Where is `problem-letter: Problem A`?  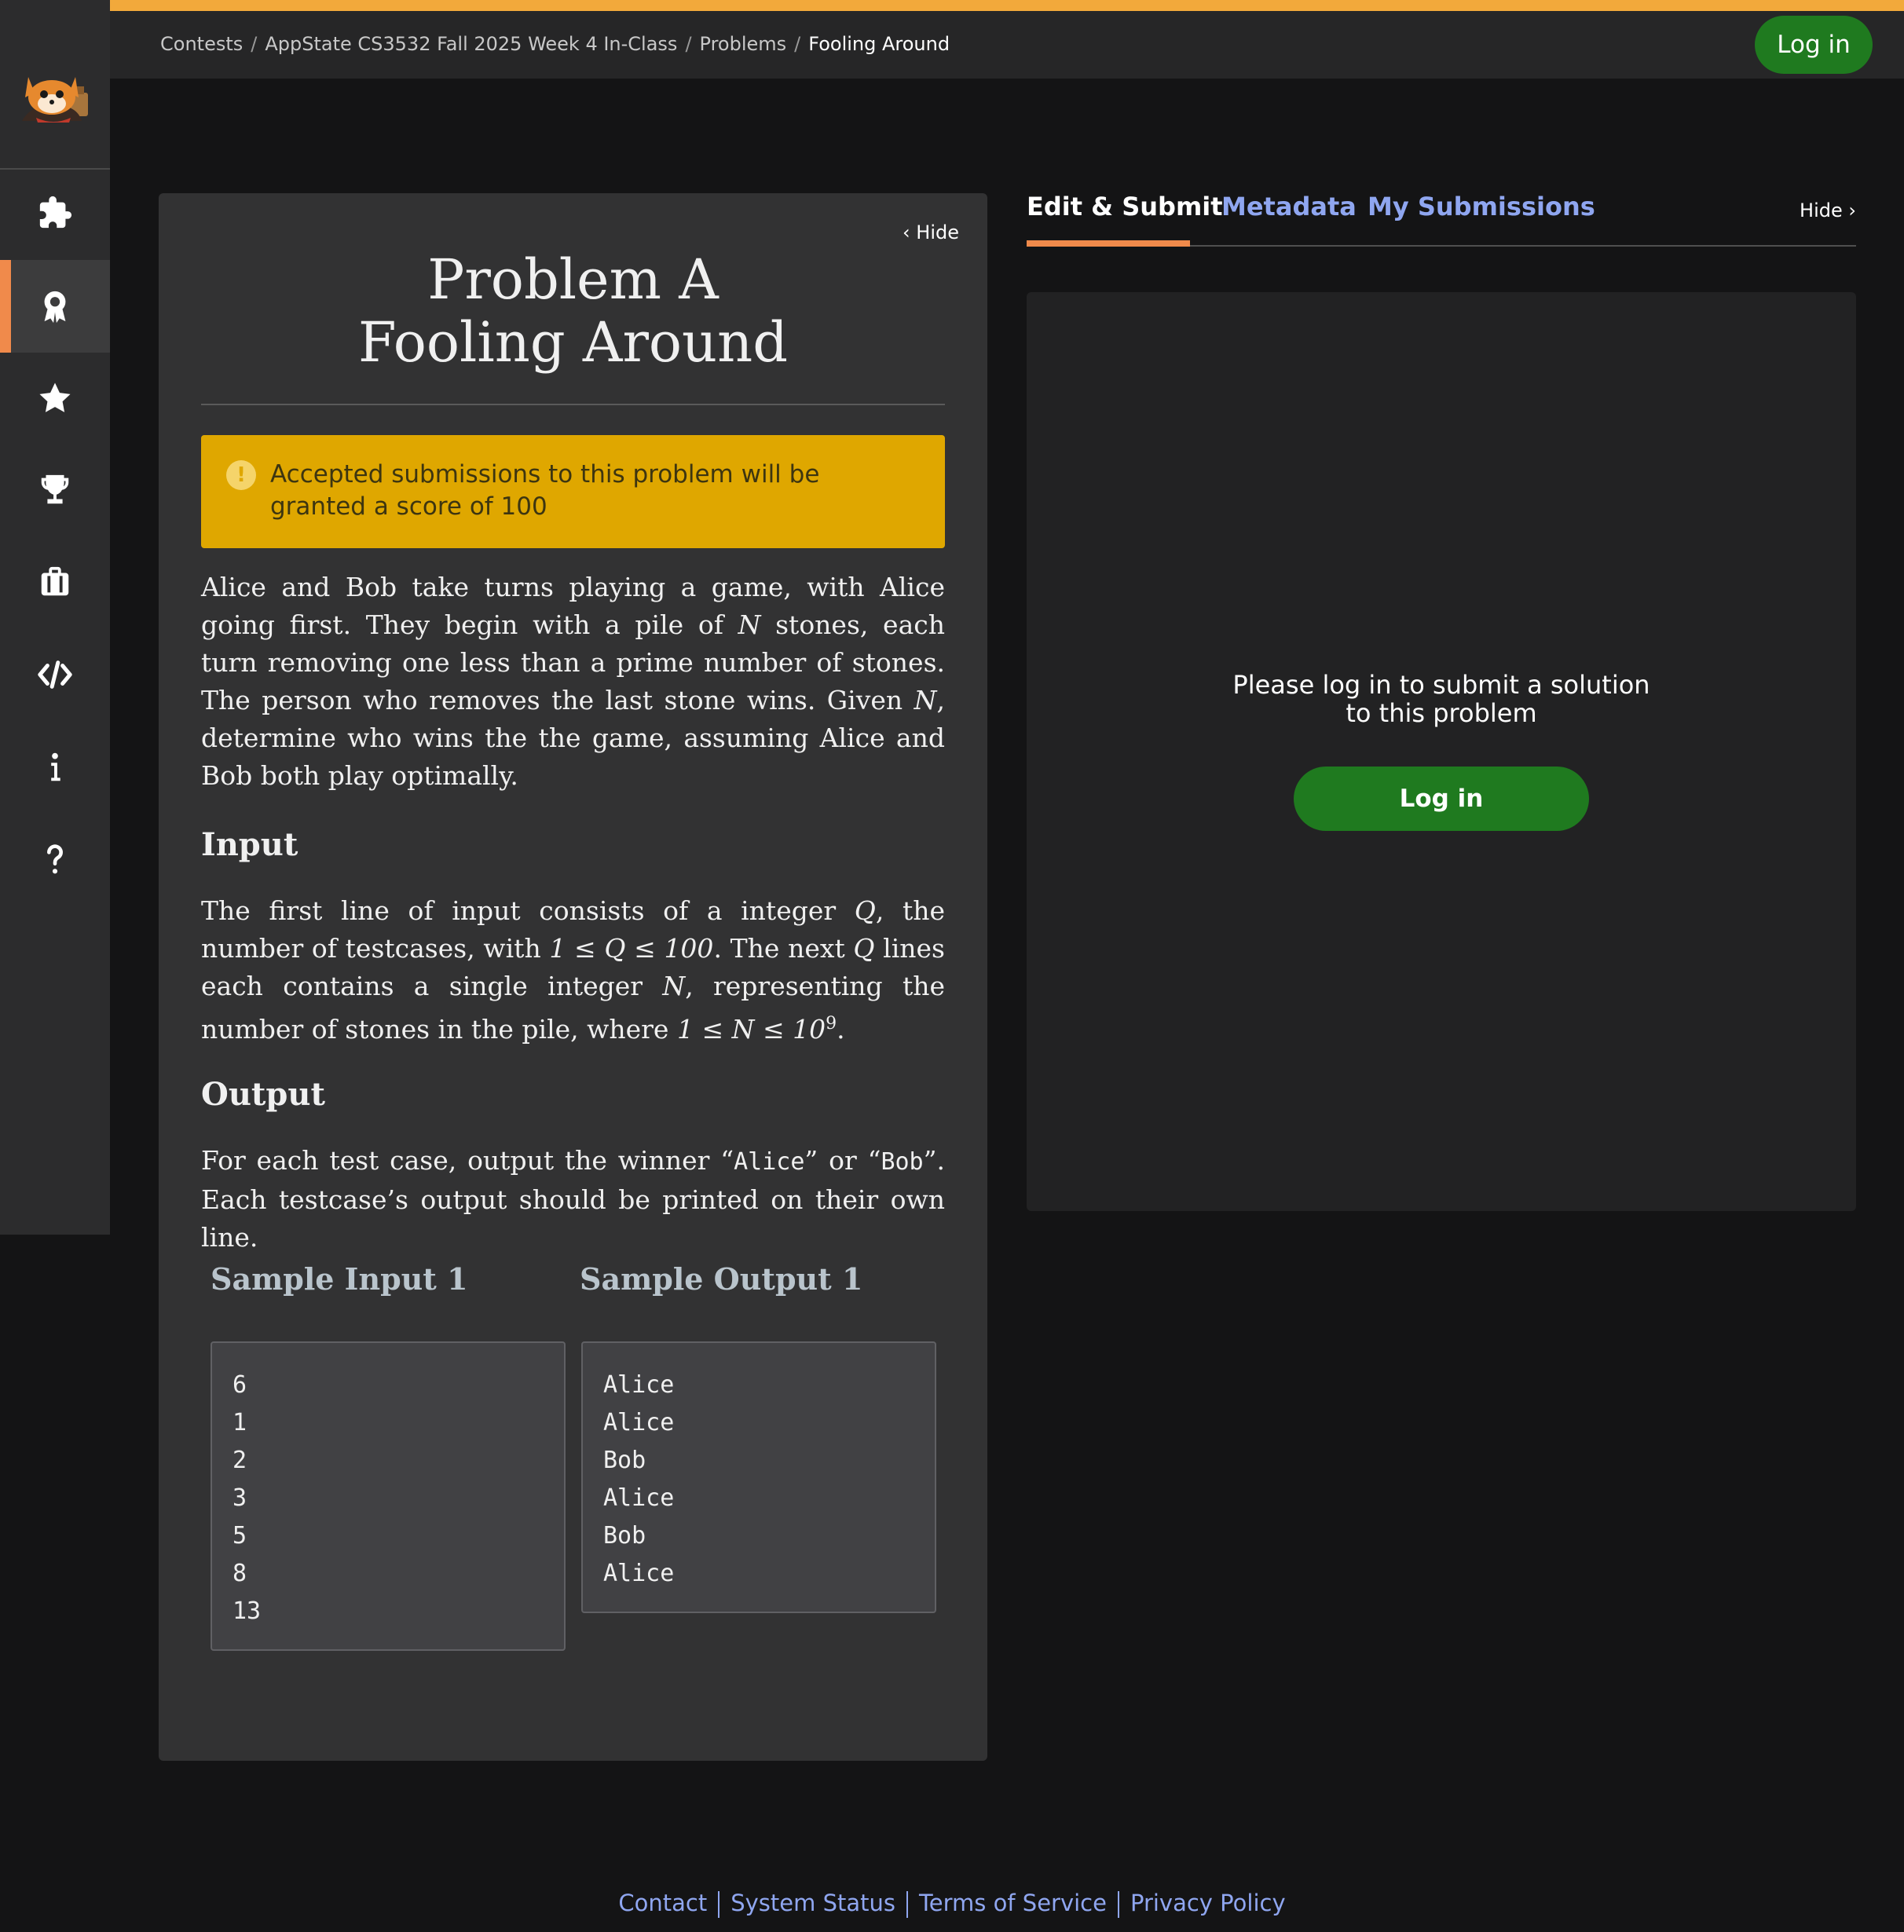
problem-letter: Problem A is located at coordinates (573, 279).